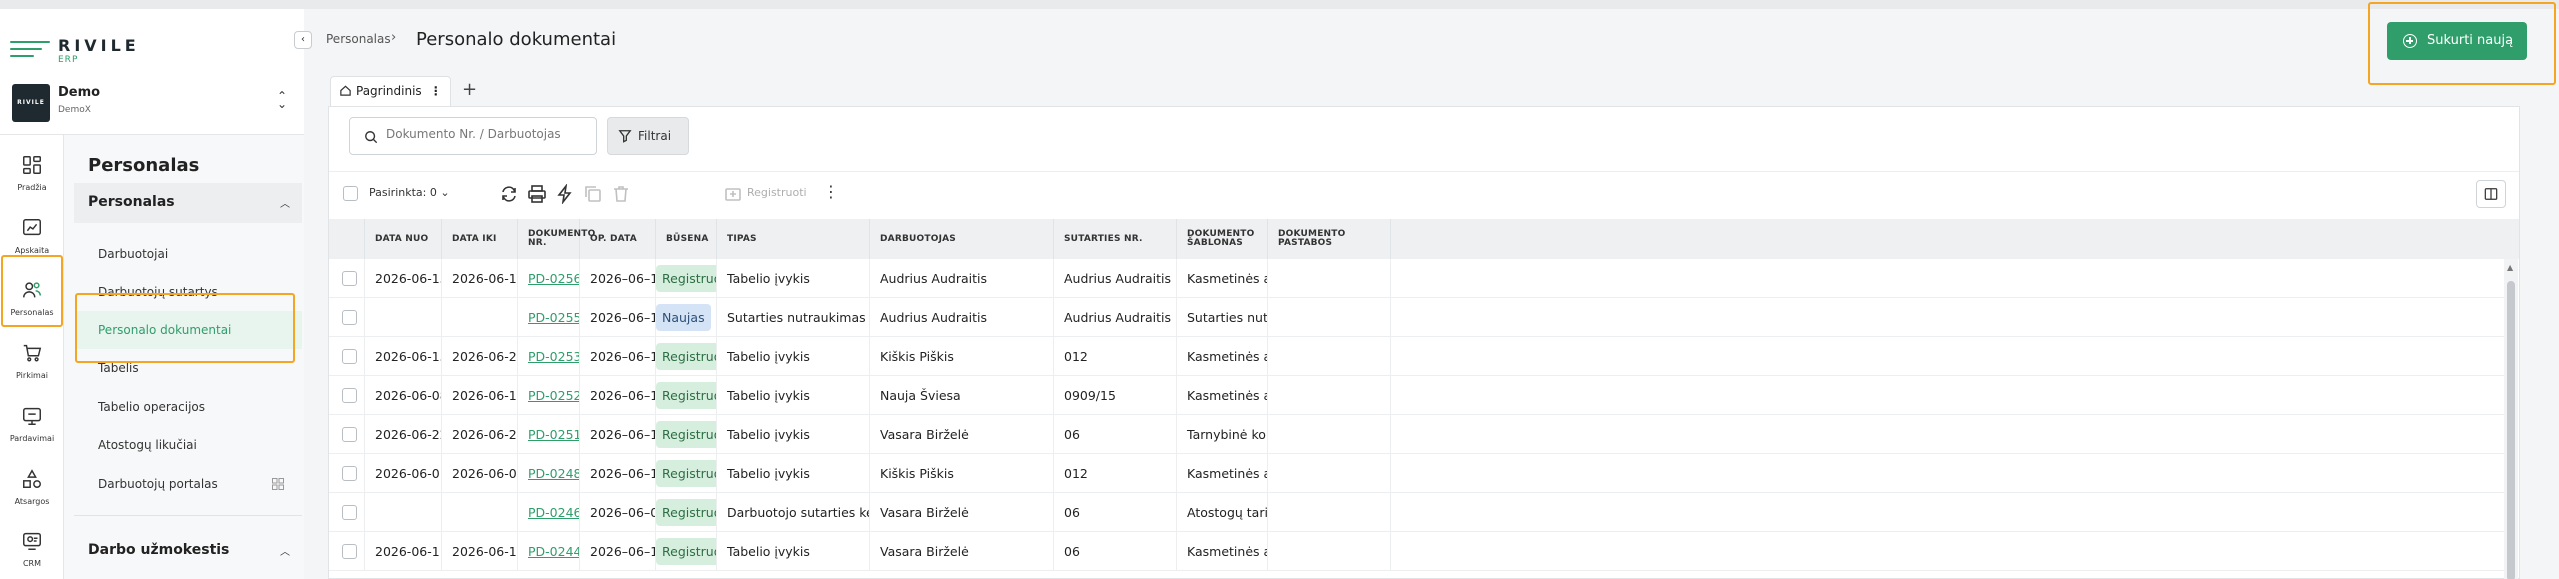  What do you see at coordinates (469, 90) in the screenshot?
I see `add-tab-button: +` at bounding box center [469, 90].